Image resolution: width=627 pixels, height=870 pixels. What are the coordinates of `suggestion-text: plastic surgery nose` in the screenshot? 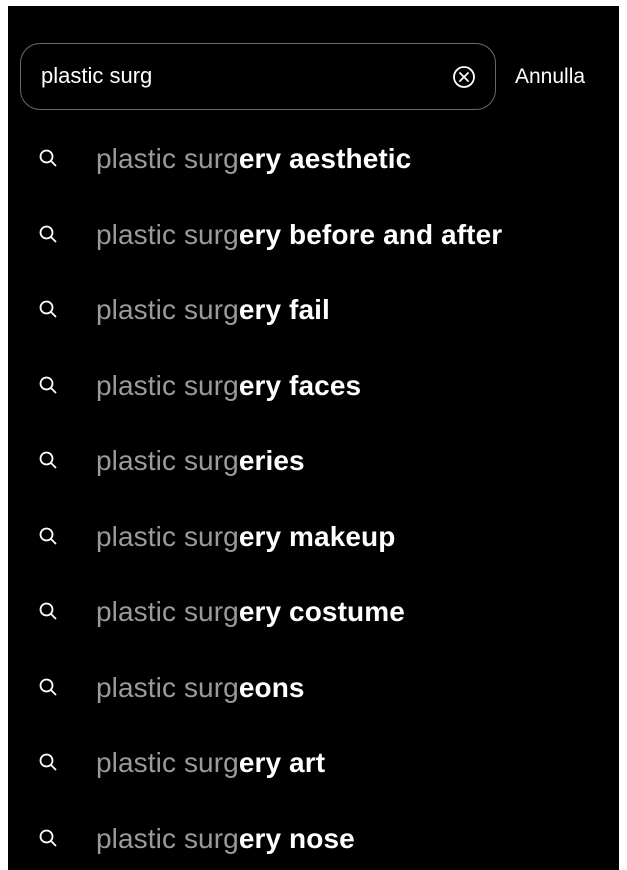 It's located at (225, 834).